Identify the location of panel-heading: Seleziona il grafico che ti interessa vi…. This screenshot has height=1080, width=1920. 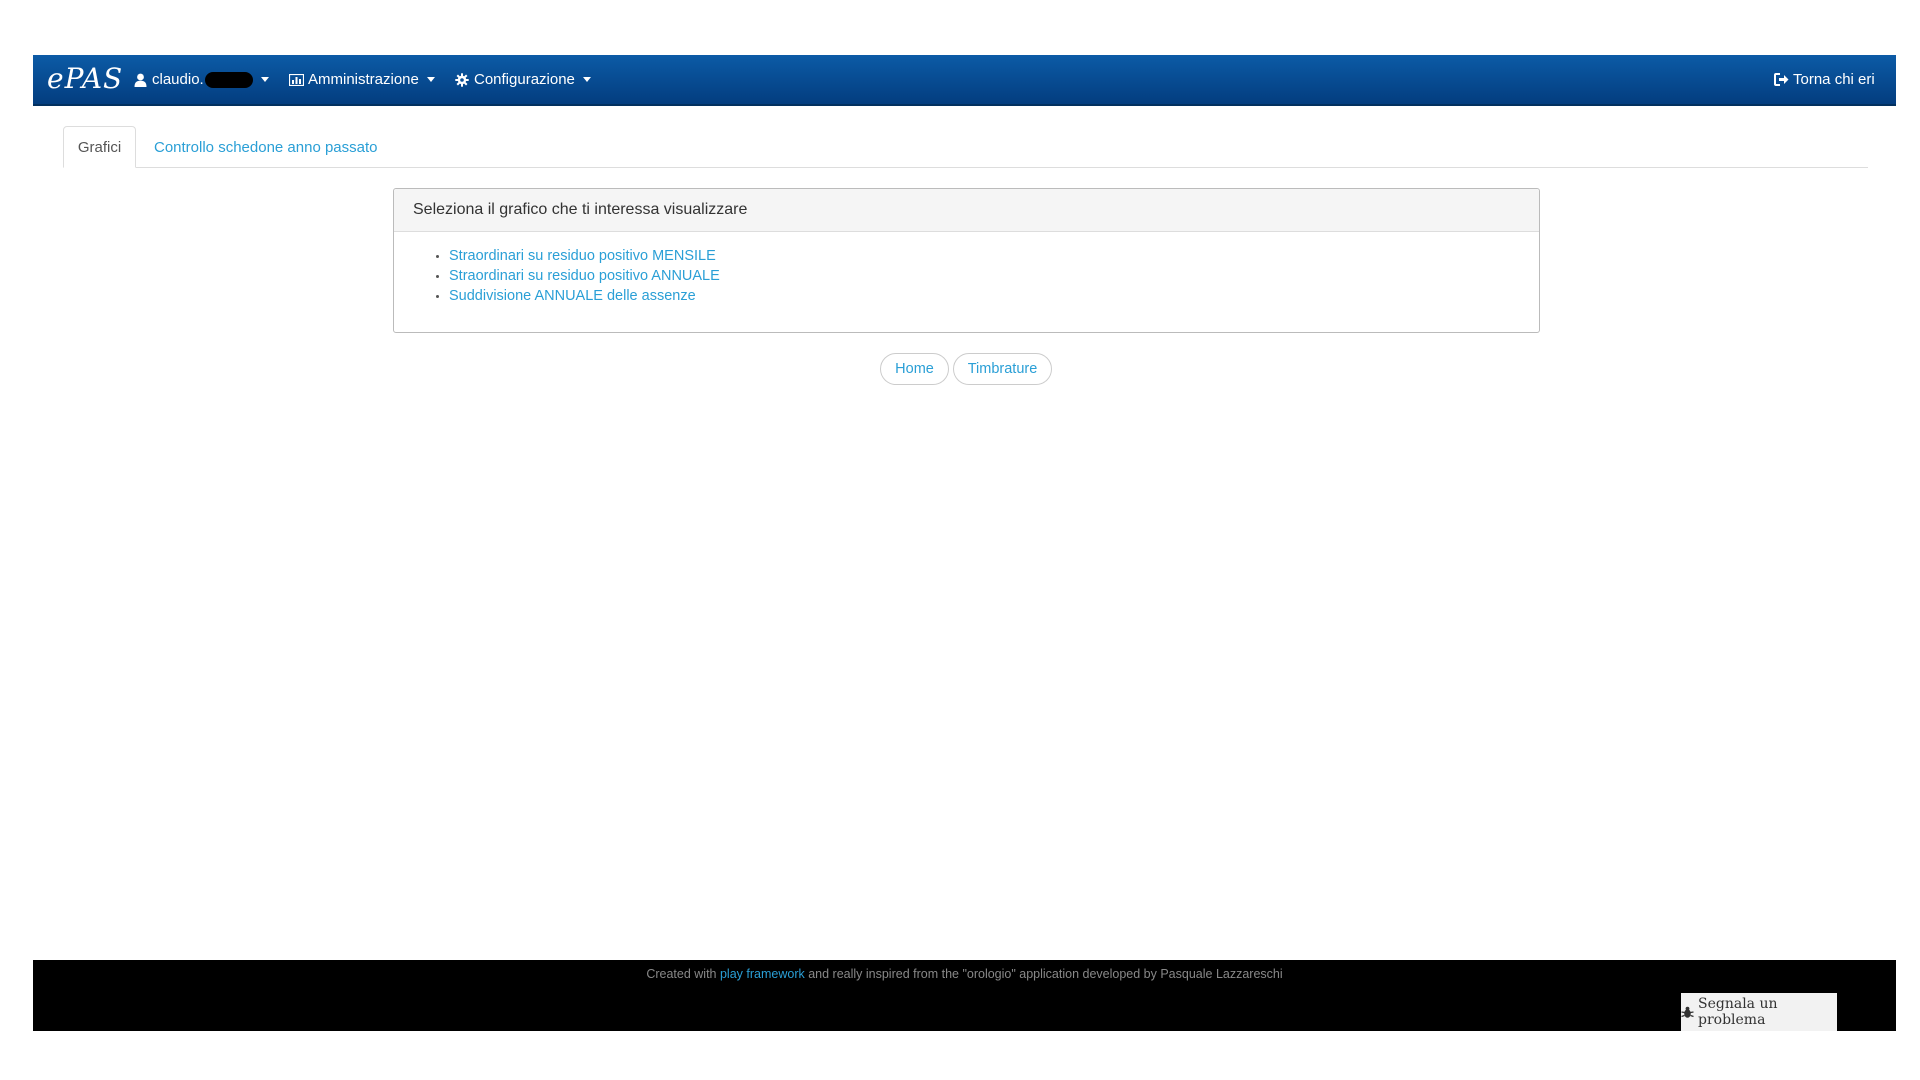
(966, 210).